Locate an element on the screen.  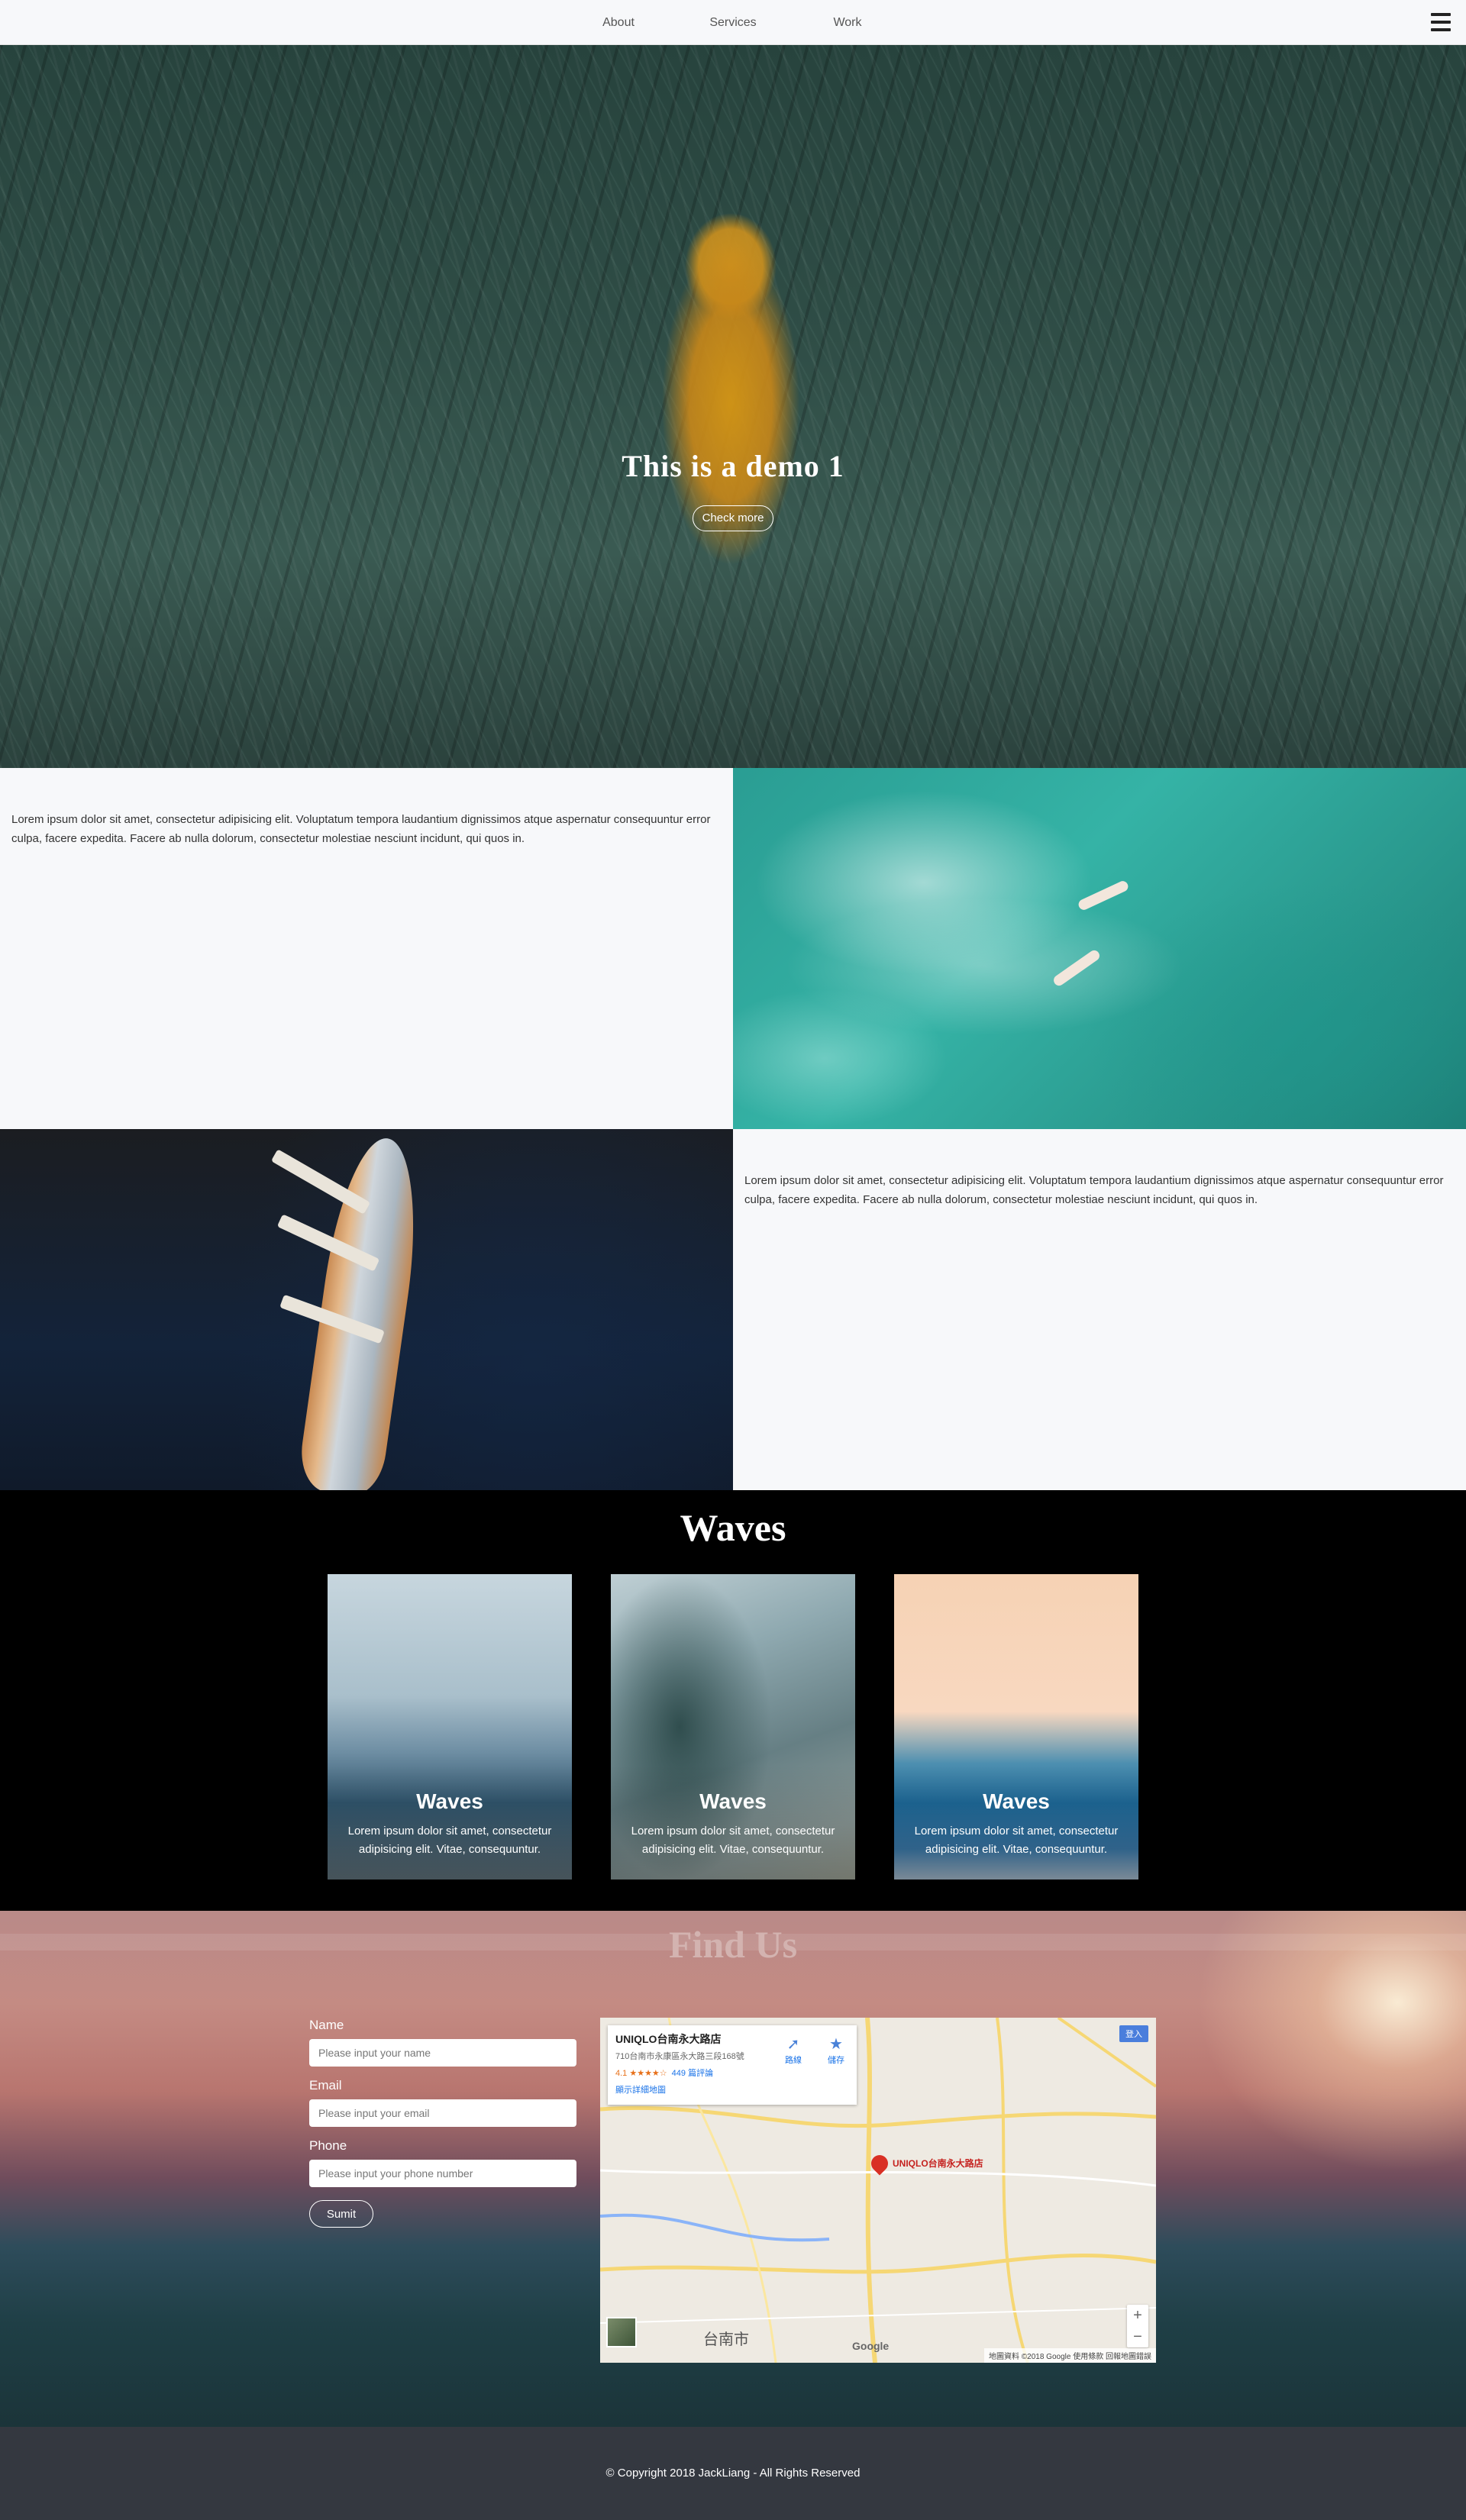
find-us-title: Find Us is located at coordinates (733, 1945).